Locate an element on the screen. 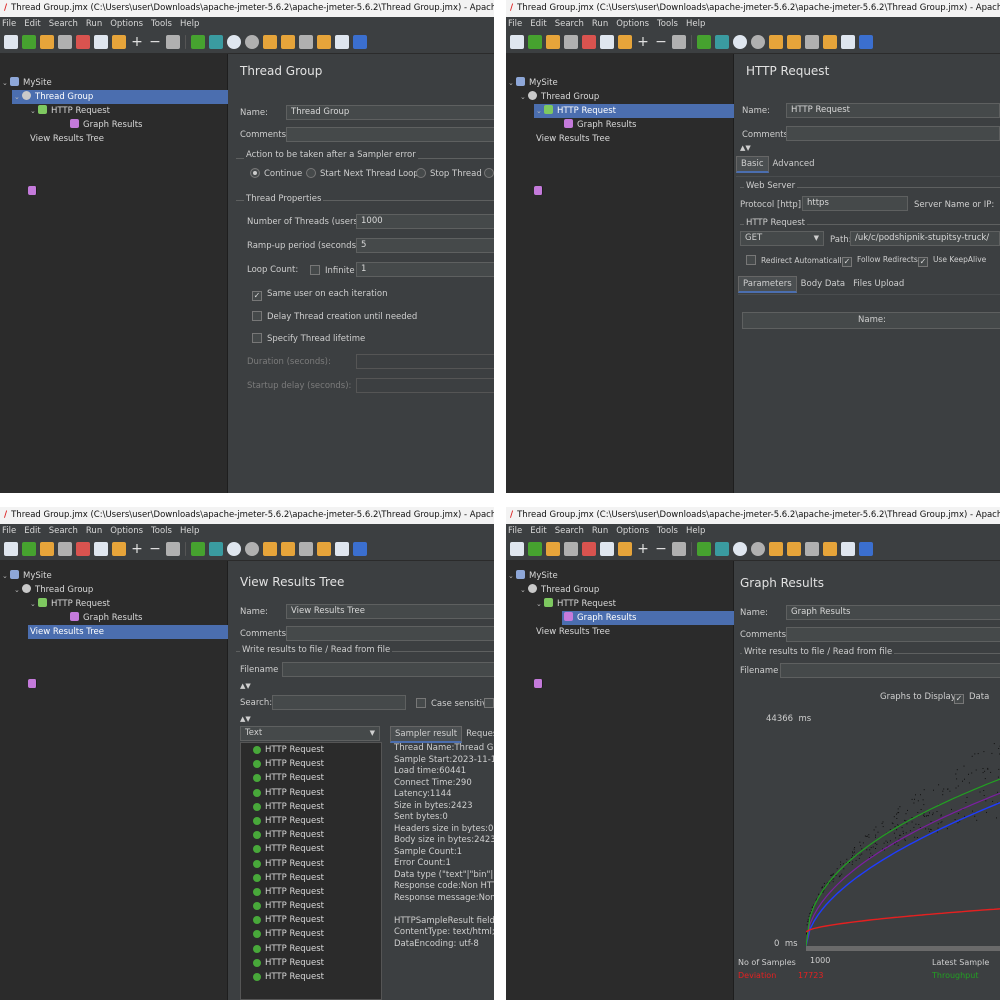 Image resolution: width=1000 pixels, height=1000 pixels. tab-files-upload: Files Upload is located at coordinates (878, 284).